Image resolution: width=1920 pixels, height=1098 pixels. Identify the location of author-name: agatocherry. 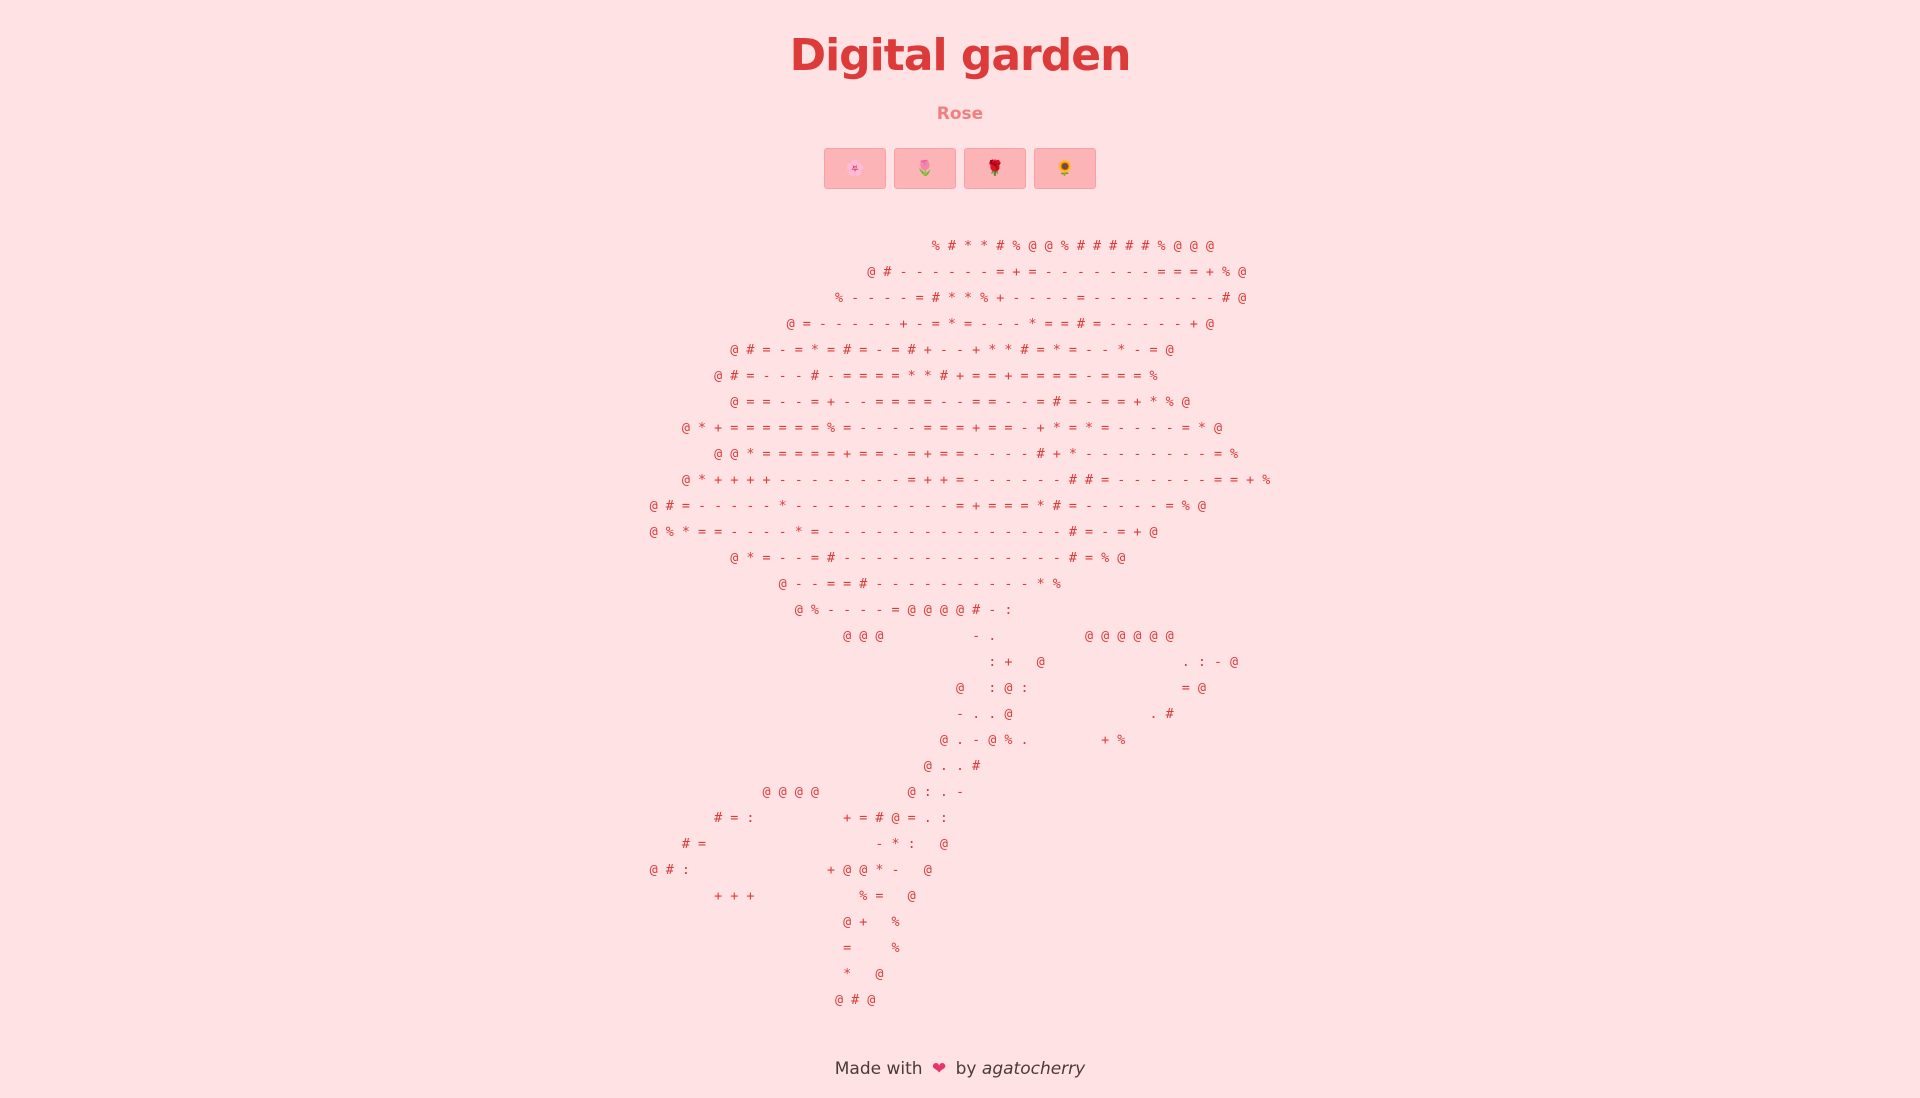
(1033, 1069).